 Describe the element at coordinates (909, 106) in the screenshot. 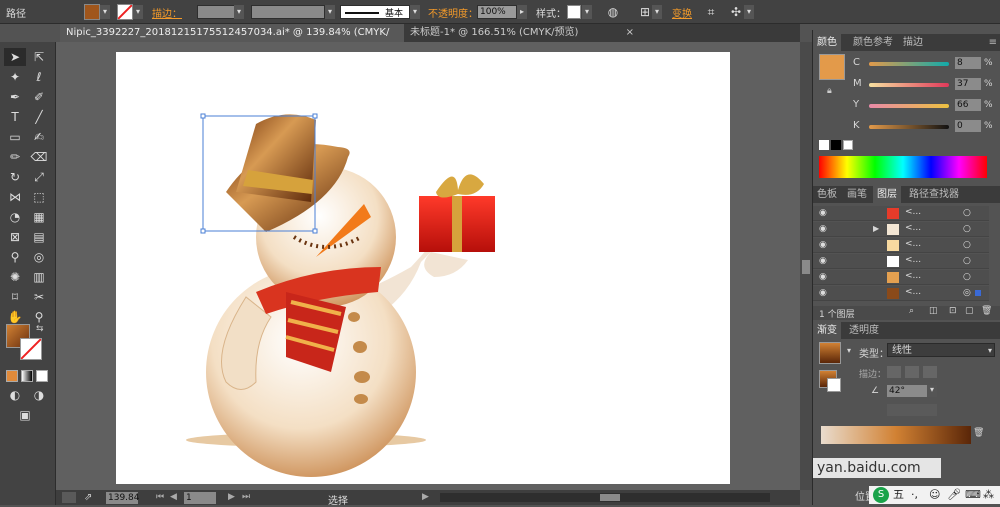

I see `channel-y-slider` at that location.